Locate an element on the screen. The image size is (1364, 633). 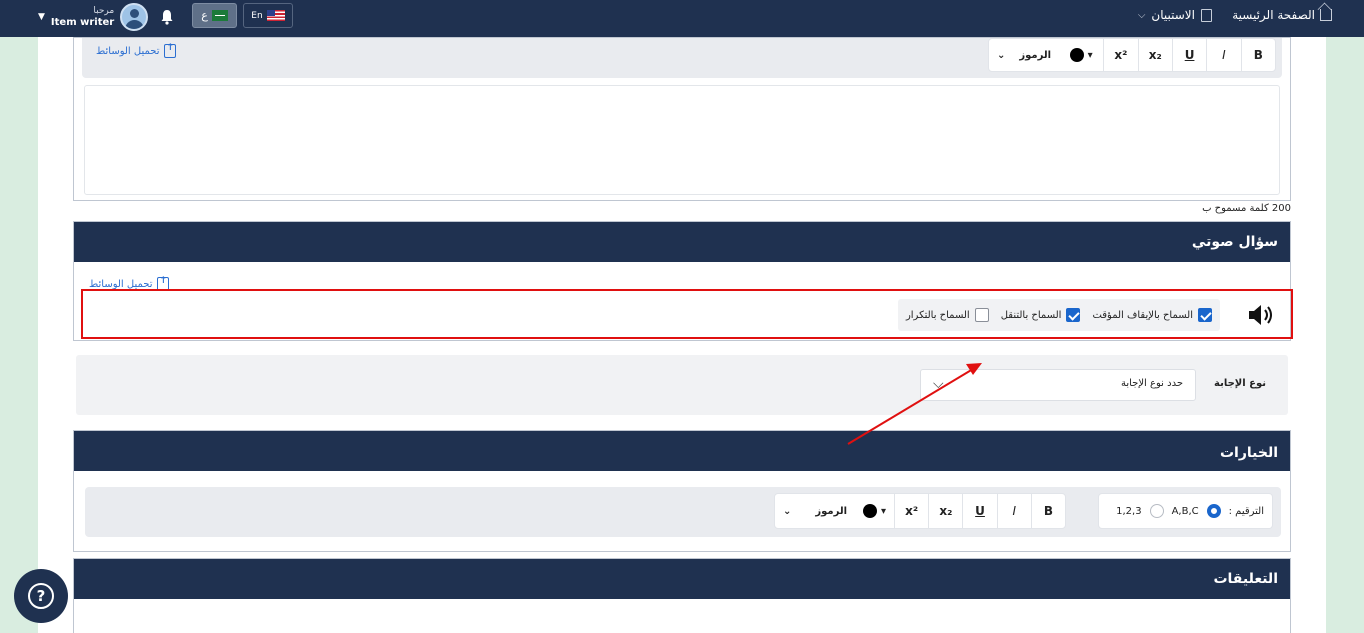
numbering-label: الترقيم : is located at coordinates (1246, 511).